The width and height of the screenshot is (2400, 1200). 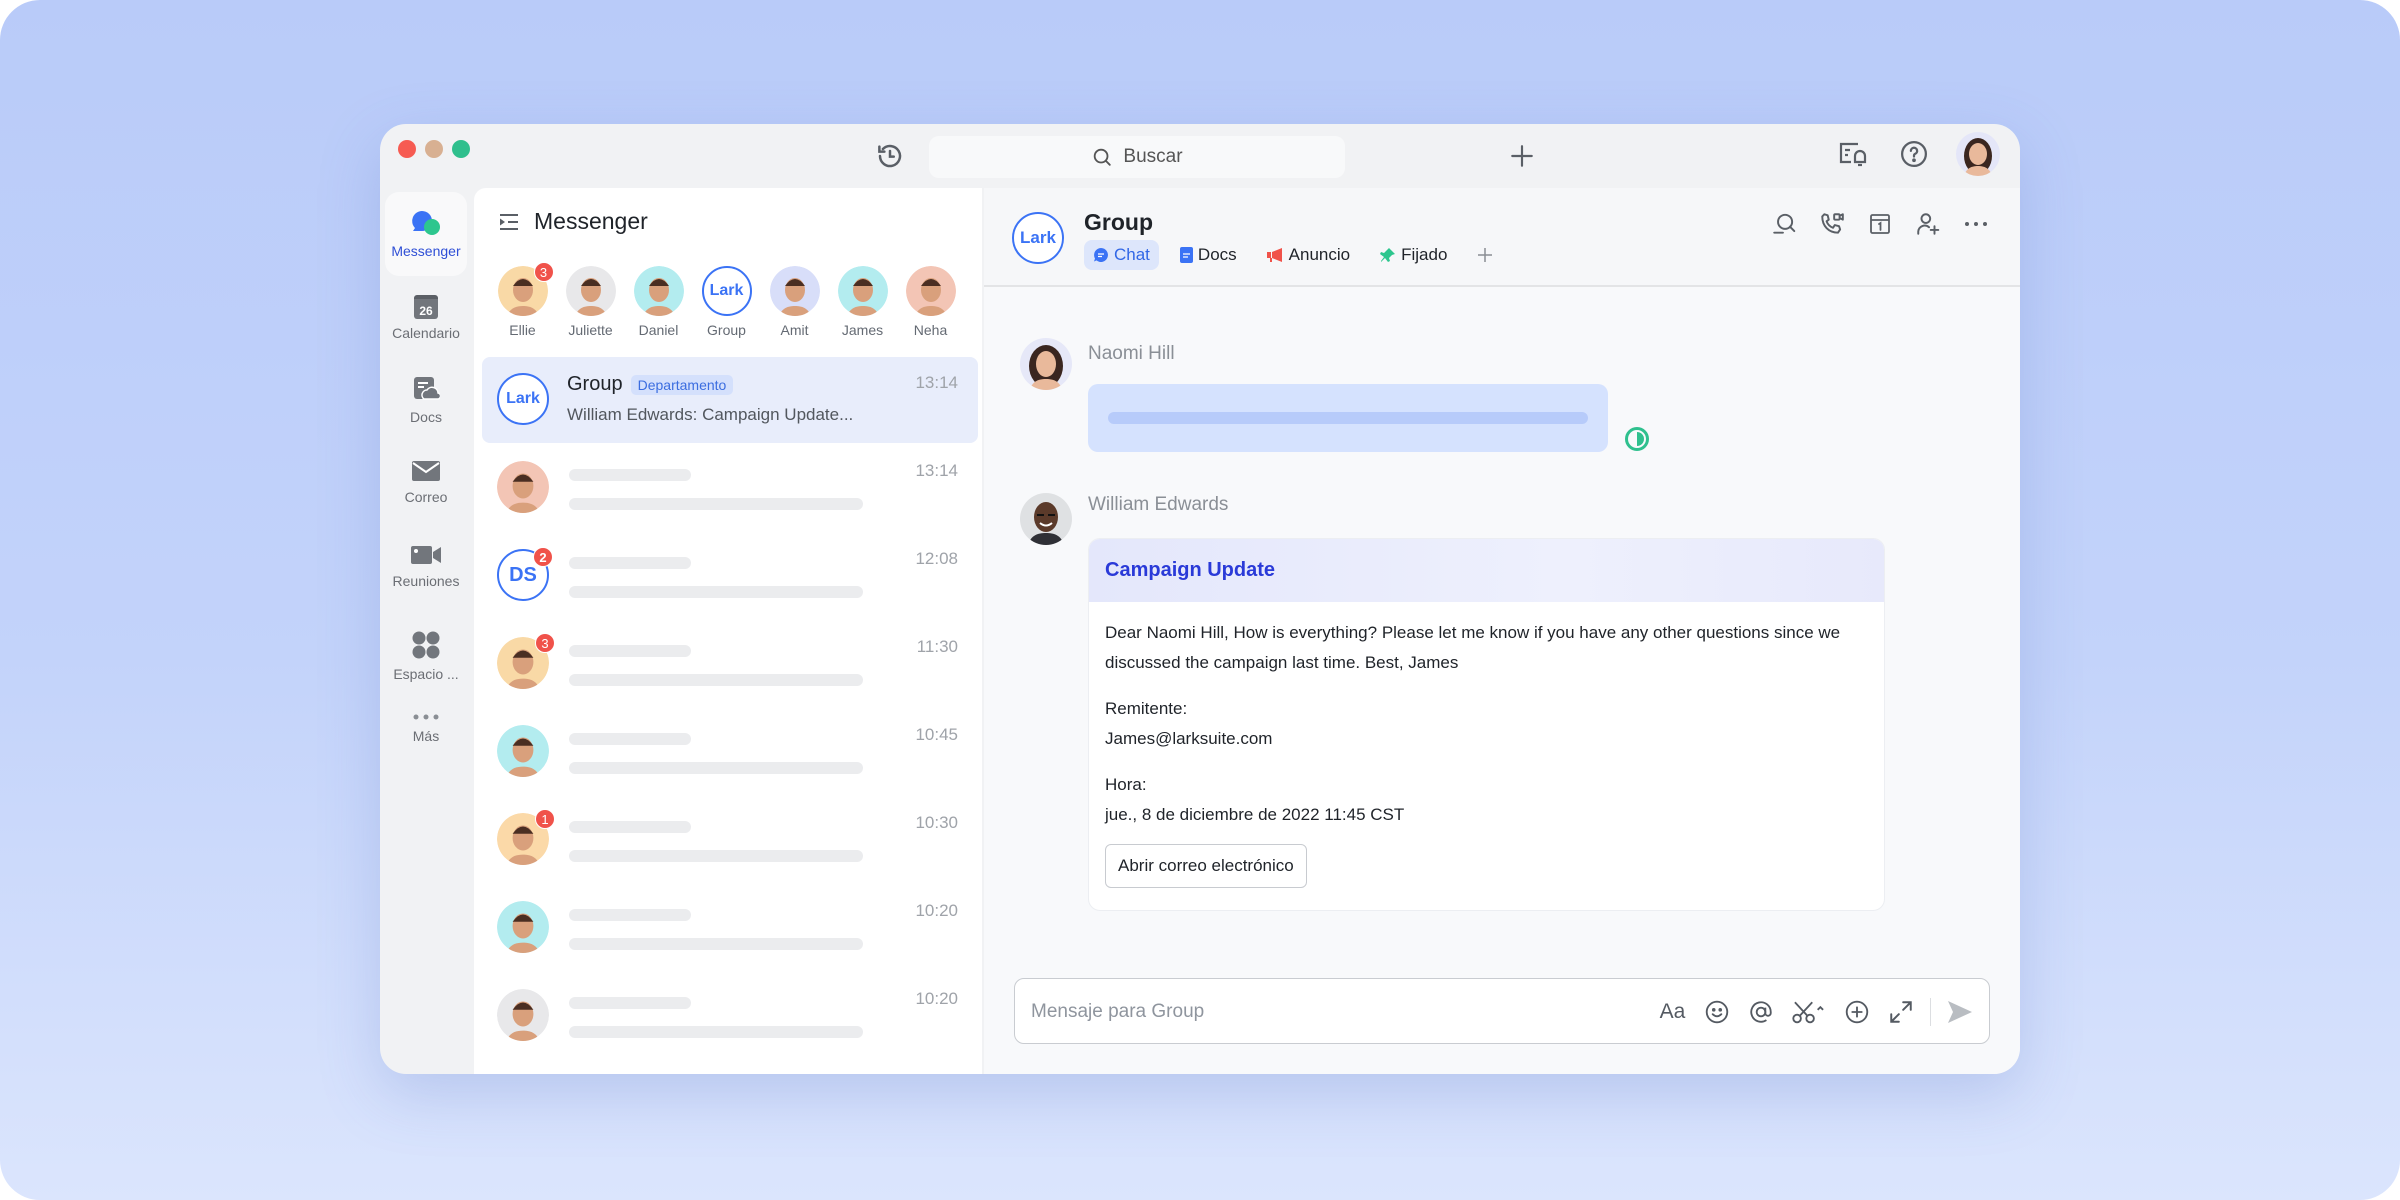 What do you see at coordinates (1308, 255) in the screenshot?
I see `tab-announcement: Anuncio` at bounding box center [1308, 255].